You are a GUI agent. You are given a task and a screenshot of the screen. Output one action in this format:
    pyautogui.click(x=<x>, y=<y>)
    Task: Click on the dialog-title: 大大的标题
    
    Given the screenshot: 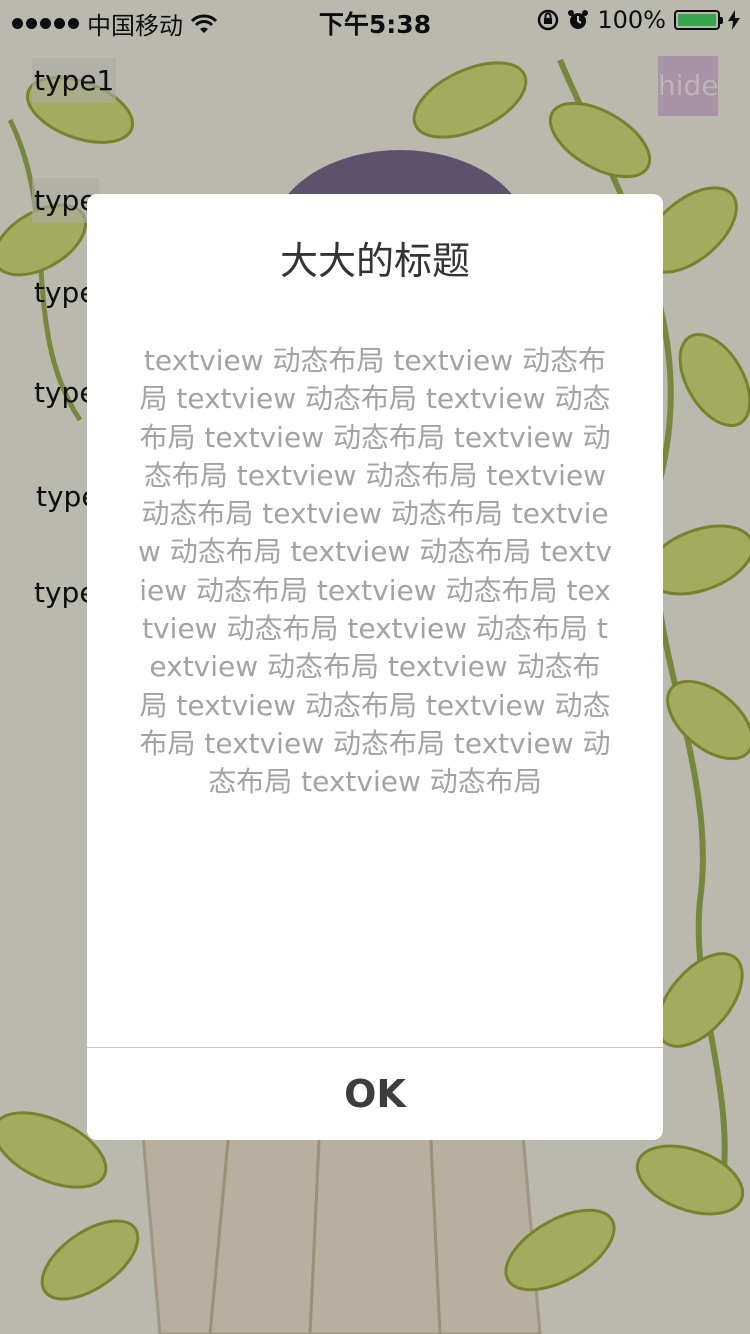 What is the action you would take?
    pyautogui.click(x=374, y=261)
    